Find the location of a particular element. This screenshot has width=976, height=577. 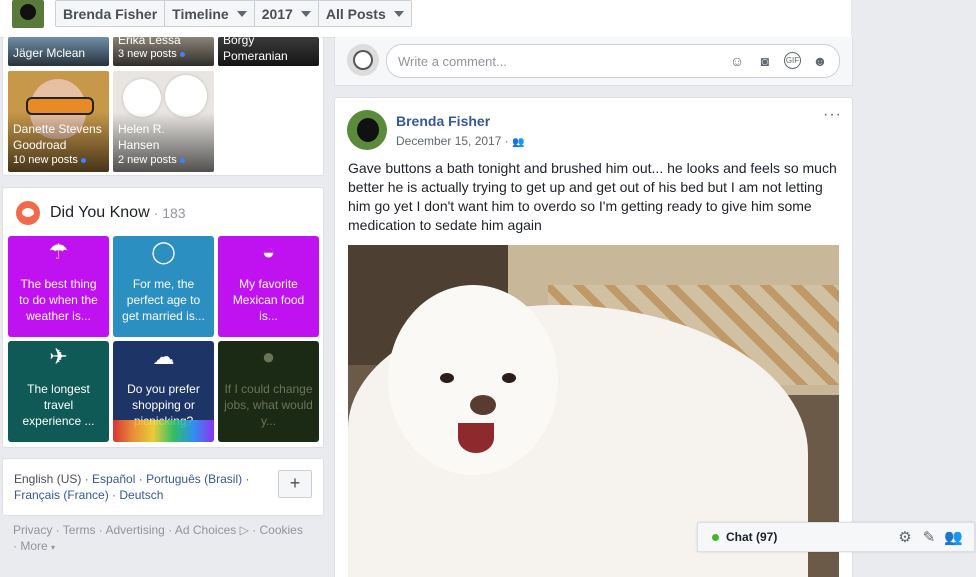

friend-name: Jäger Mclean is located at coordinates (49, 53).